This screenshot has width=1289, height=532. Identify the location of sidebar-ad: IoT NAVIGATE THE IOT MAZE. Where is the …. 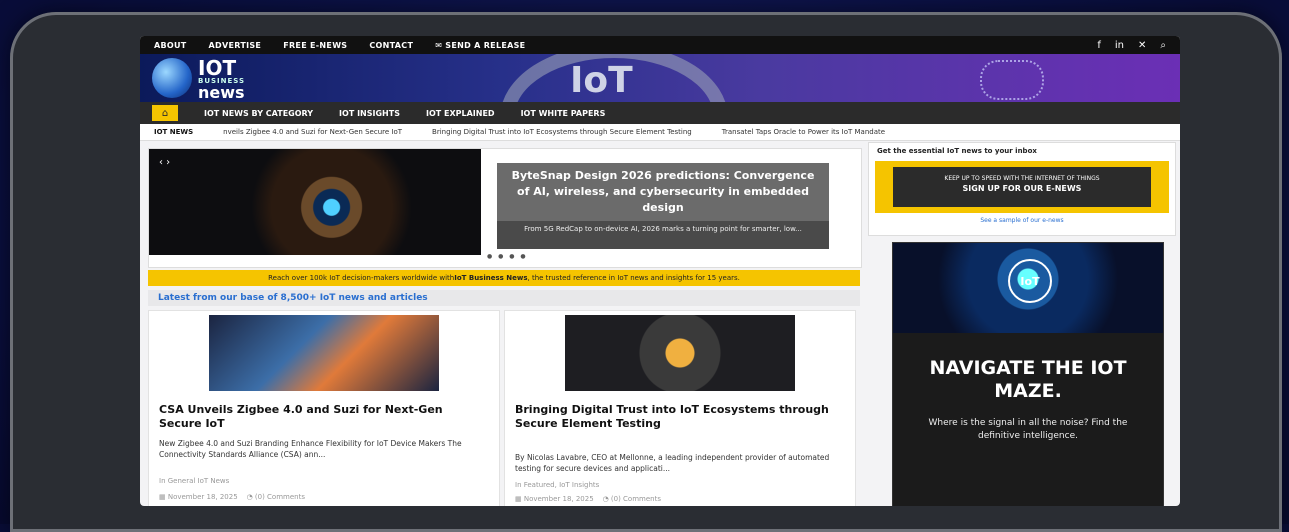
(1028, 374).